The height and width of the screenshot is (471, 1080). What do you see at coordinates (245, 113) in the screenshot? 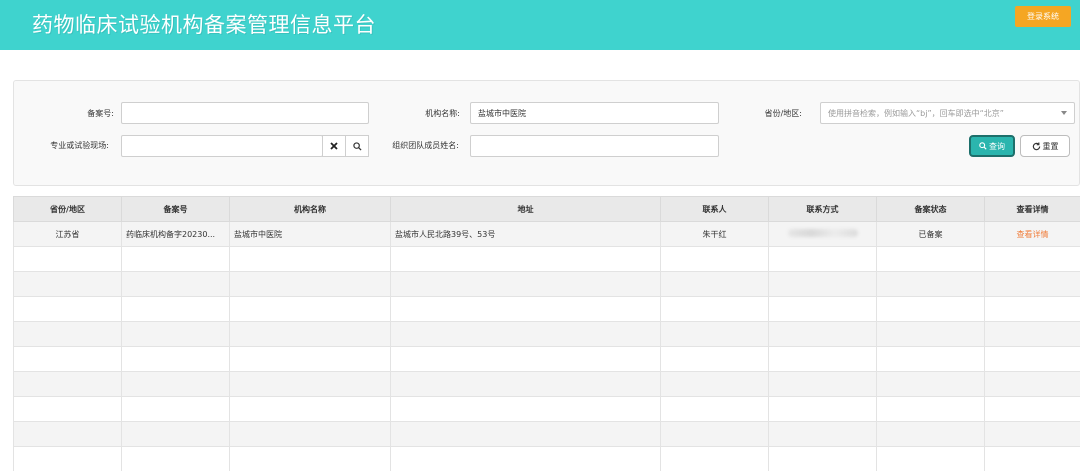
I see `record-no-input` at bounding box center [245, 113].